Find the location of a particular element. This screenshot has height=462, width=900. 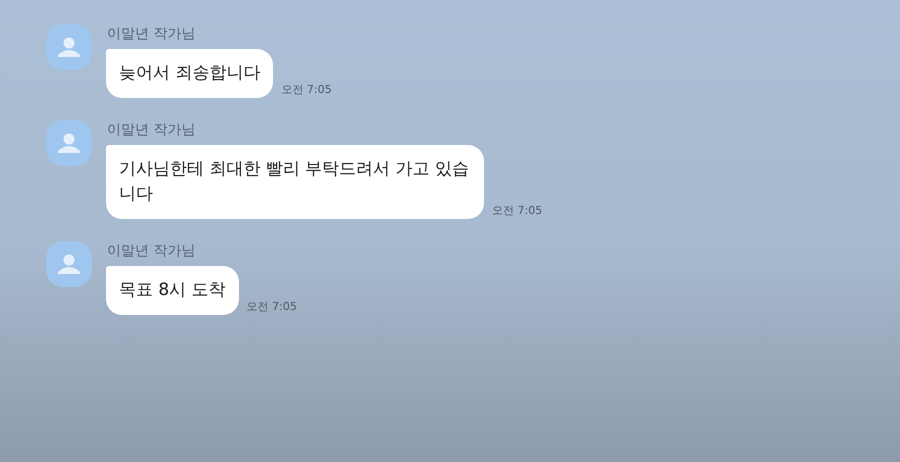

message-bubble: 늦어서 죄송합니다 is located at coordinates (190, 73).